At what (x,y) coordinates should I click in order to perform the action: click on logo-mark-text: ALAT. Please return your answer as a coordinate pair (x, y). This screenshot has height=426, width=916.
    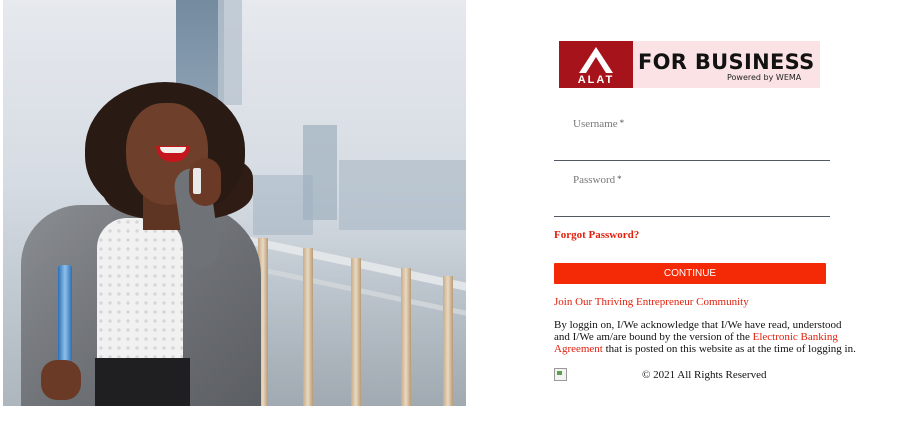
    Looking at the image, I should click on (596, 80).